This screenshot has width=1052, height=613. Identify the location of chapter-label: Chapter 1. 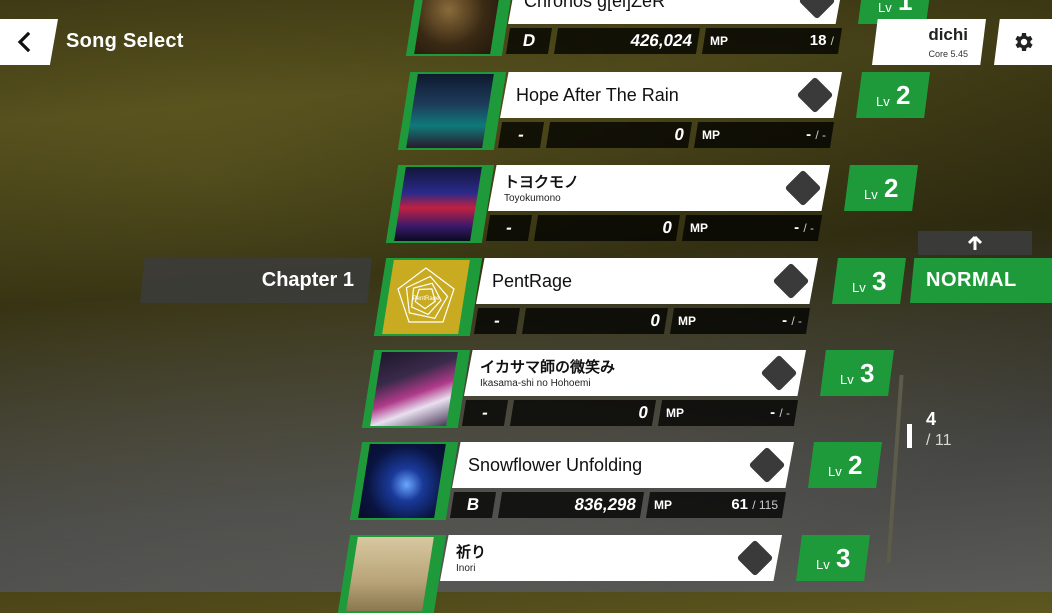
(256, 280).